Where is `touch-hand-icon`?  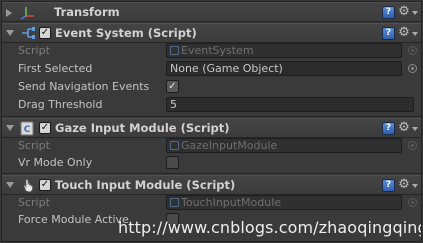
touch-hand-icon is located at coordinates (28, 185).